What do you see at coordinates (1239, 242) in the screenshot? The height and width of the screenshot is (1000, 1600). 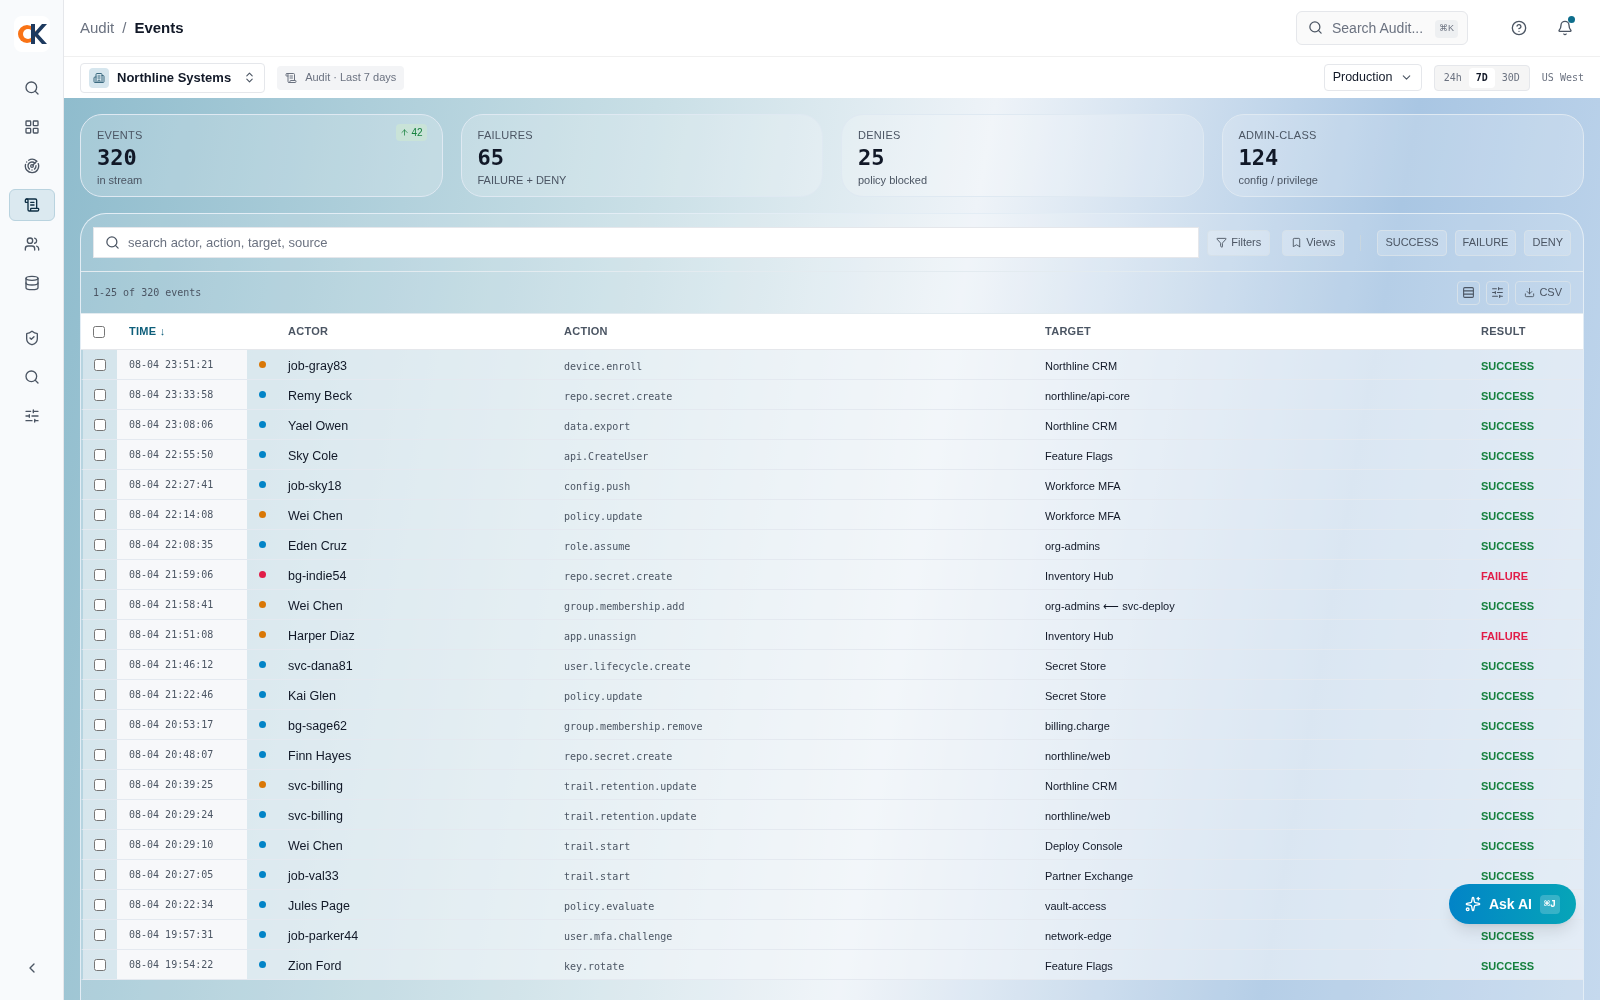 I see `filters-button: Filters` at bounding box center [1239, 242].